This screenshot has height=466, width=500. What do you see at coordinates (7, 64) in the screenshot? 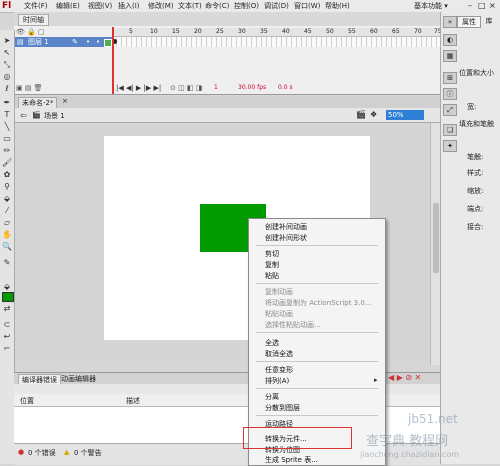
I see `free-transform-icon: ⤡` at bounding box center [7, 64].